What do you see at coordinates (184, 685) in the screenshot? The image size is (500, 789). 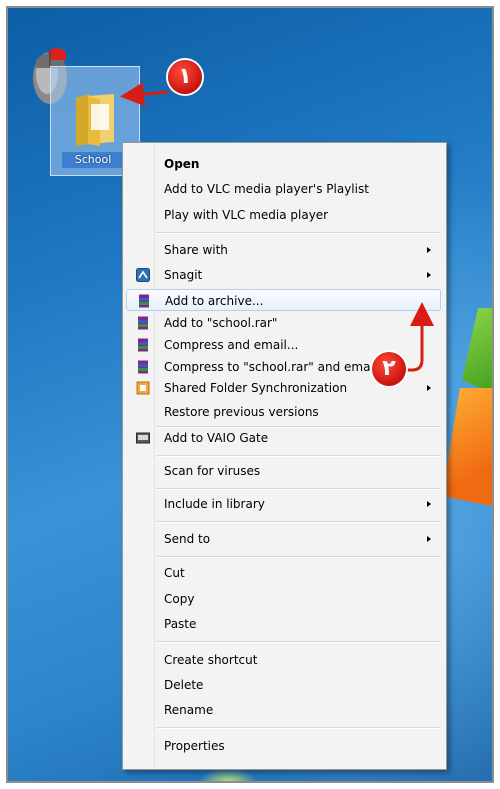 I see `menu-item-label: Delete` at bounding box center [184, 685].